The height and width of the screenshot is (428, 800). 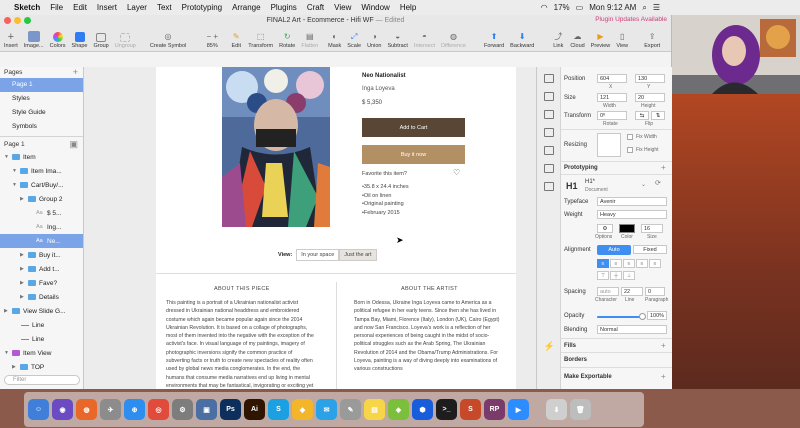 I want to click on flatten-button: ▤ Flatten, so click(x=309, y=40).